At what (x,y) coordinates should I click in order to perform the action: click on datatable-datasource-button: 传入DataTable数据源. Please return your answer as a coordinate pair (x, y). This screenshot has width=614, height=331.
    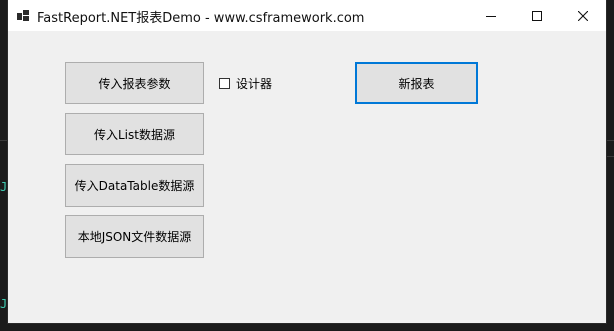
    Looking at the image, I should click on (134, 185).